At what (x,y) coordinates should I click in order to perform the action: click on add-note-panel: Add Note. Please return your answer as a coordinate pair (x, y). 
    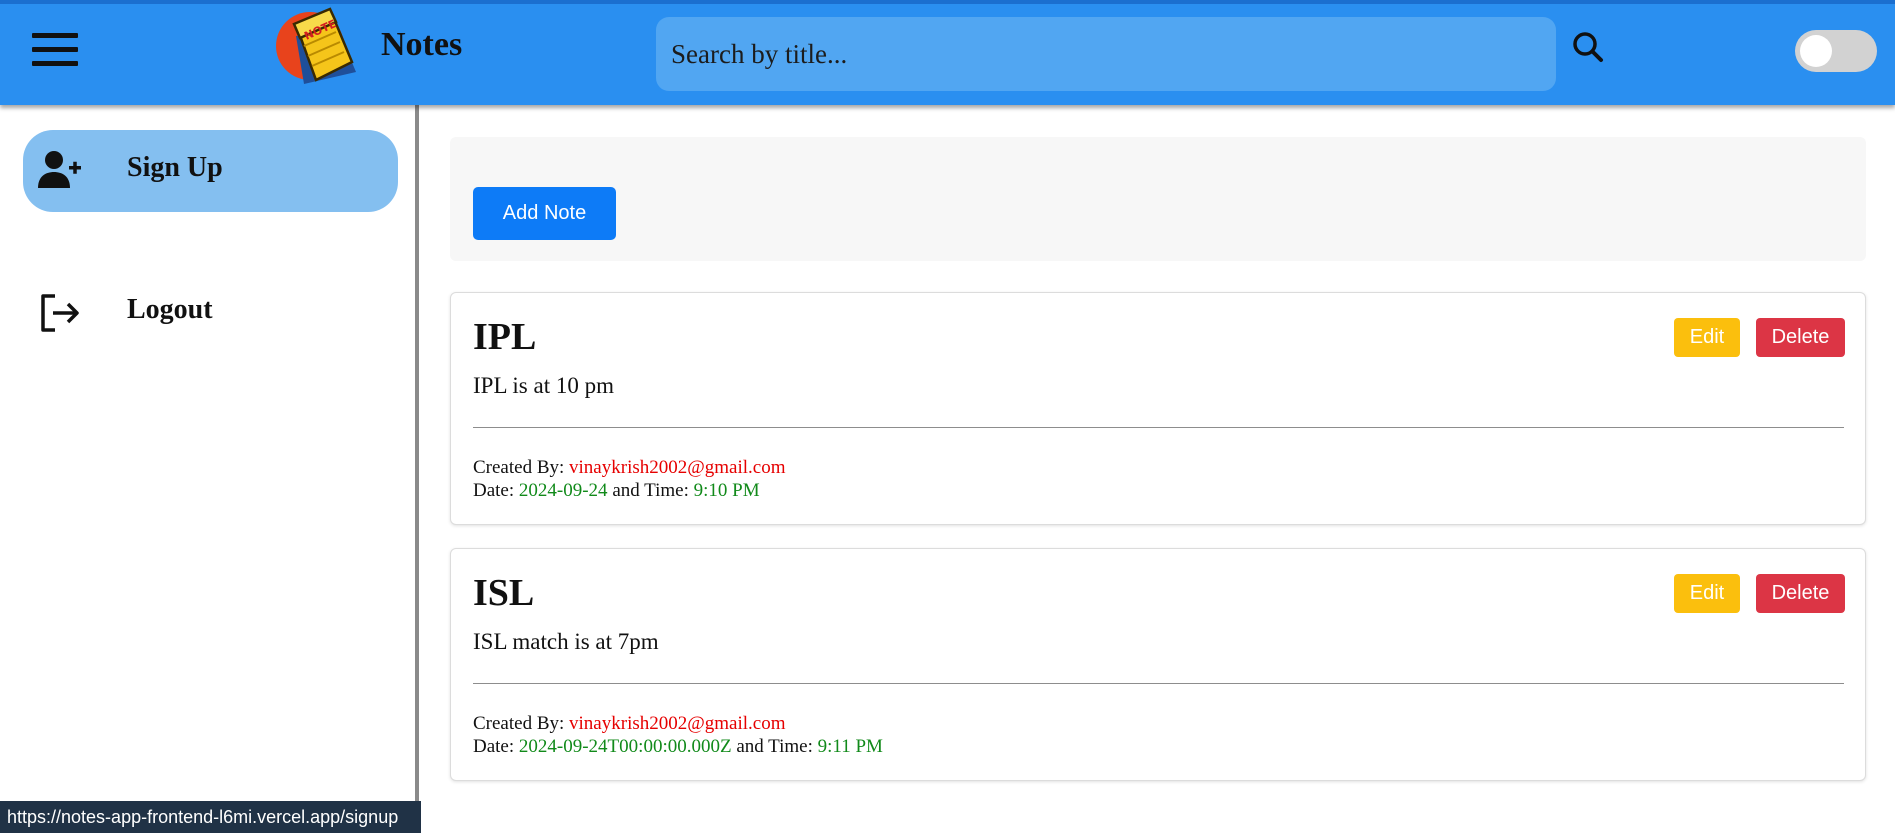
    Looking at the image, I should click on (1158, 199).